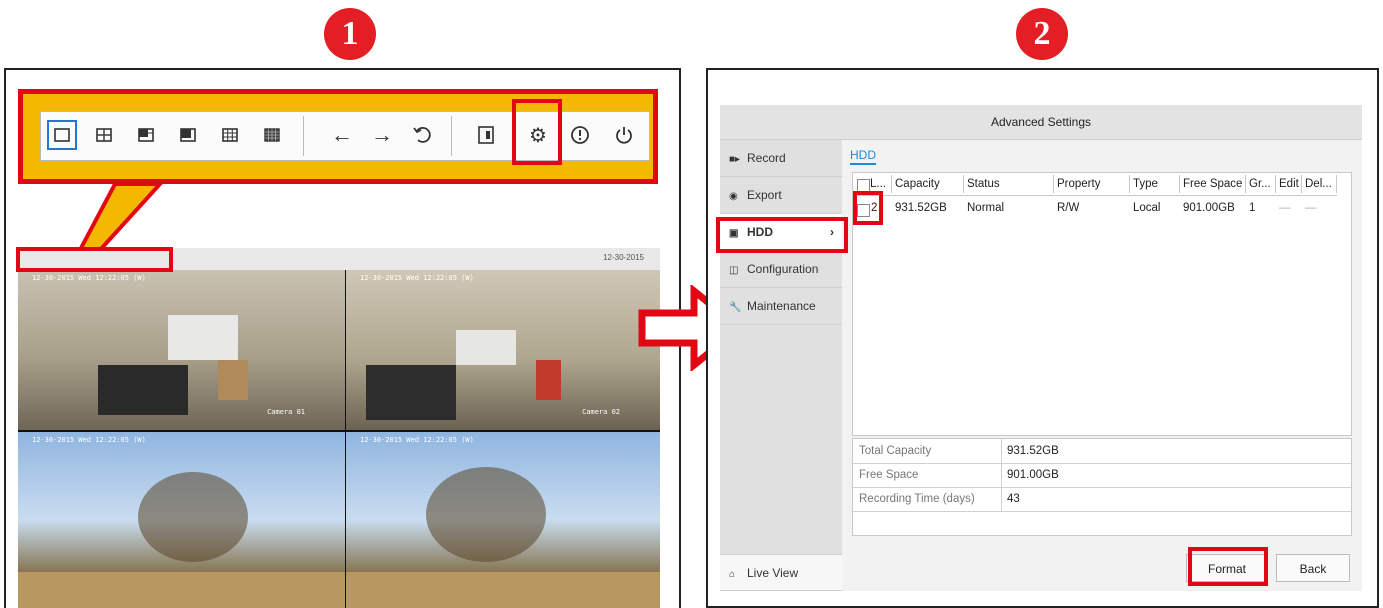 Image resolution: width=1383 pixels, height=608 pixels. Describe the element at coordinates (188, 135) in the screenshot. I see `eight-view-icon` at that location.